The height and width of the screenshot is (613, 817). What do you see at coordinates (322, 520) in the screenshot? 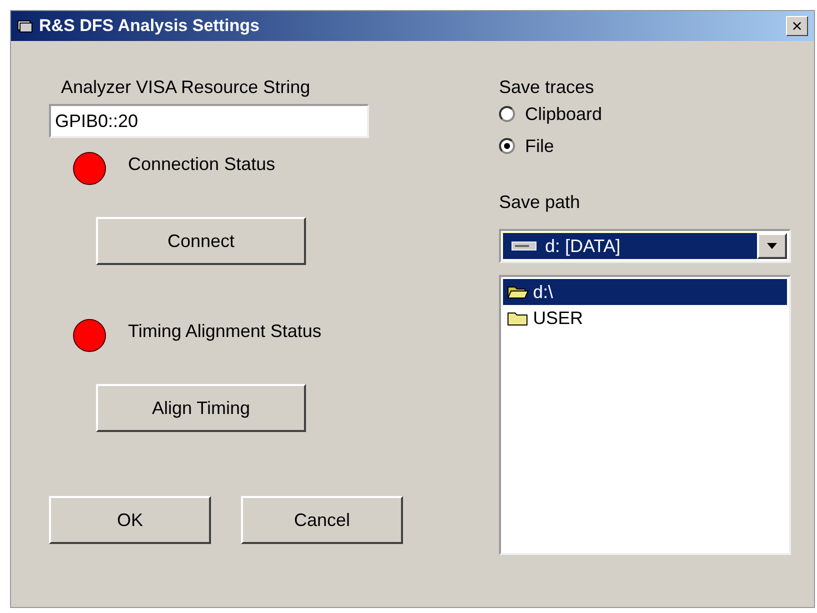
I see `dialog-button: Cancel` at bounding box center [322, 520].